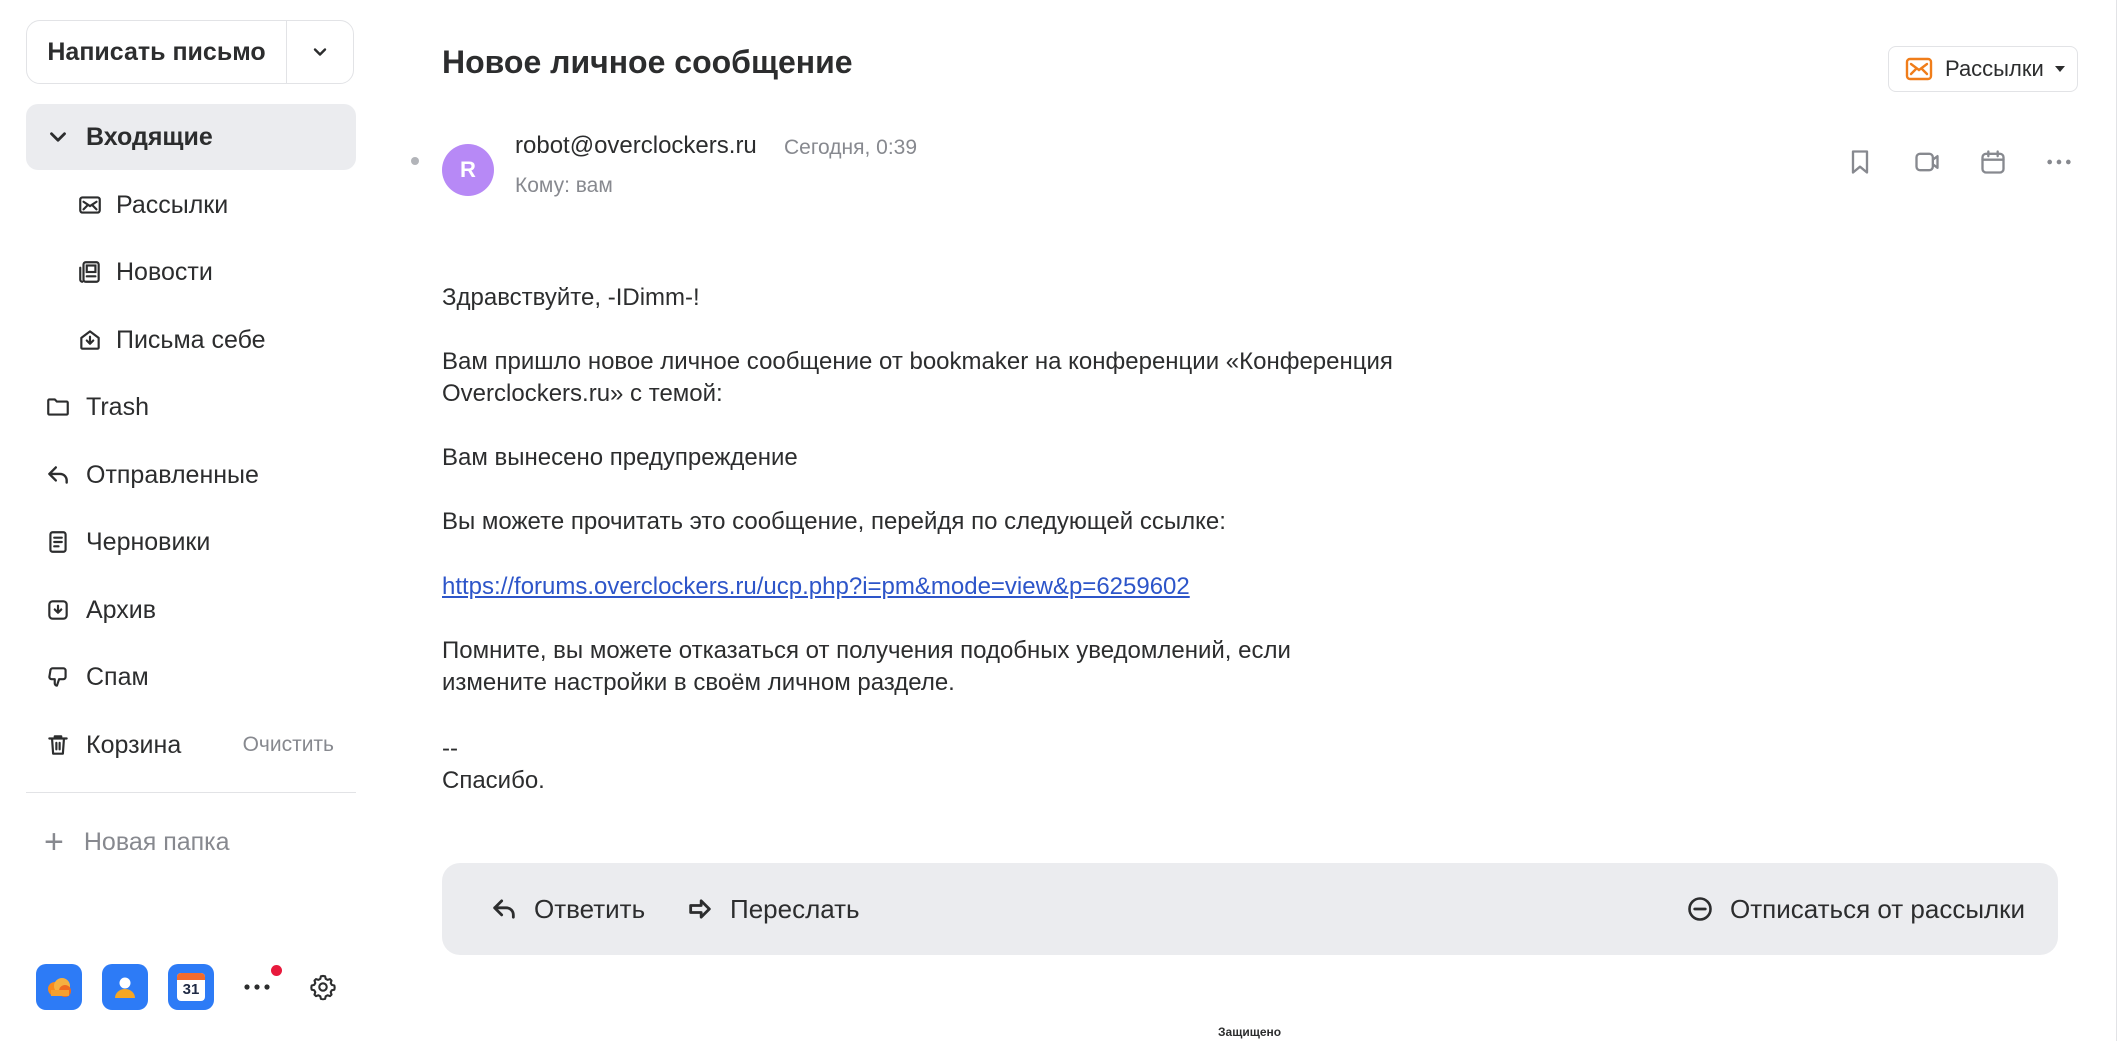  I want to click on sidebar-item-label: Архив, so click(121, 609).